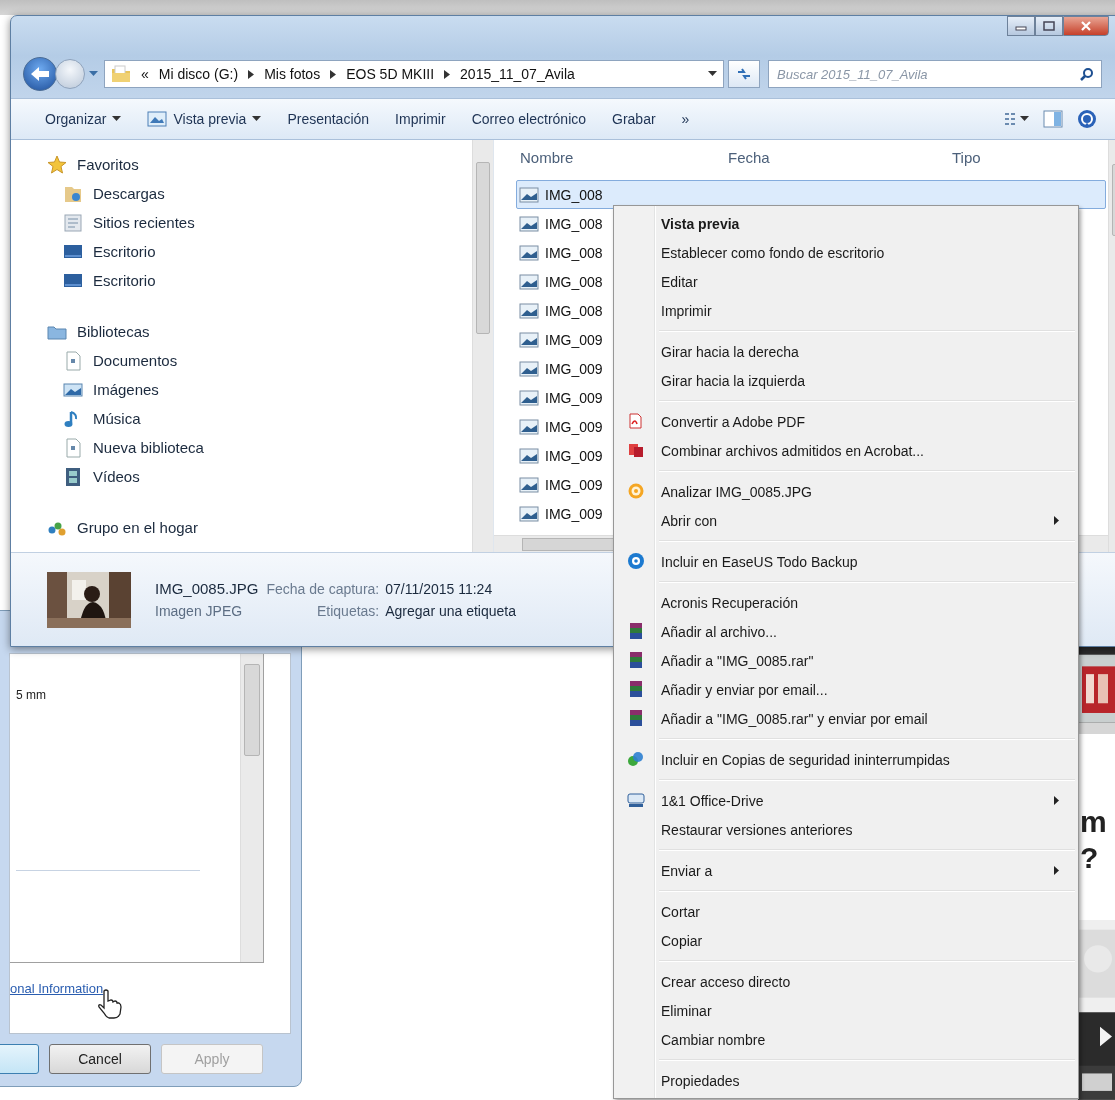 The height and width of the screenshot is (1100, 1115). I want to click on file-name: IMG_0085.JPG, so click(207, 588).